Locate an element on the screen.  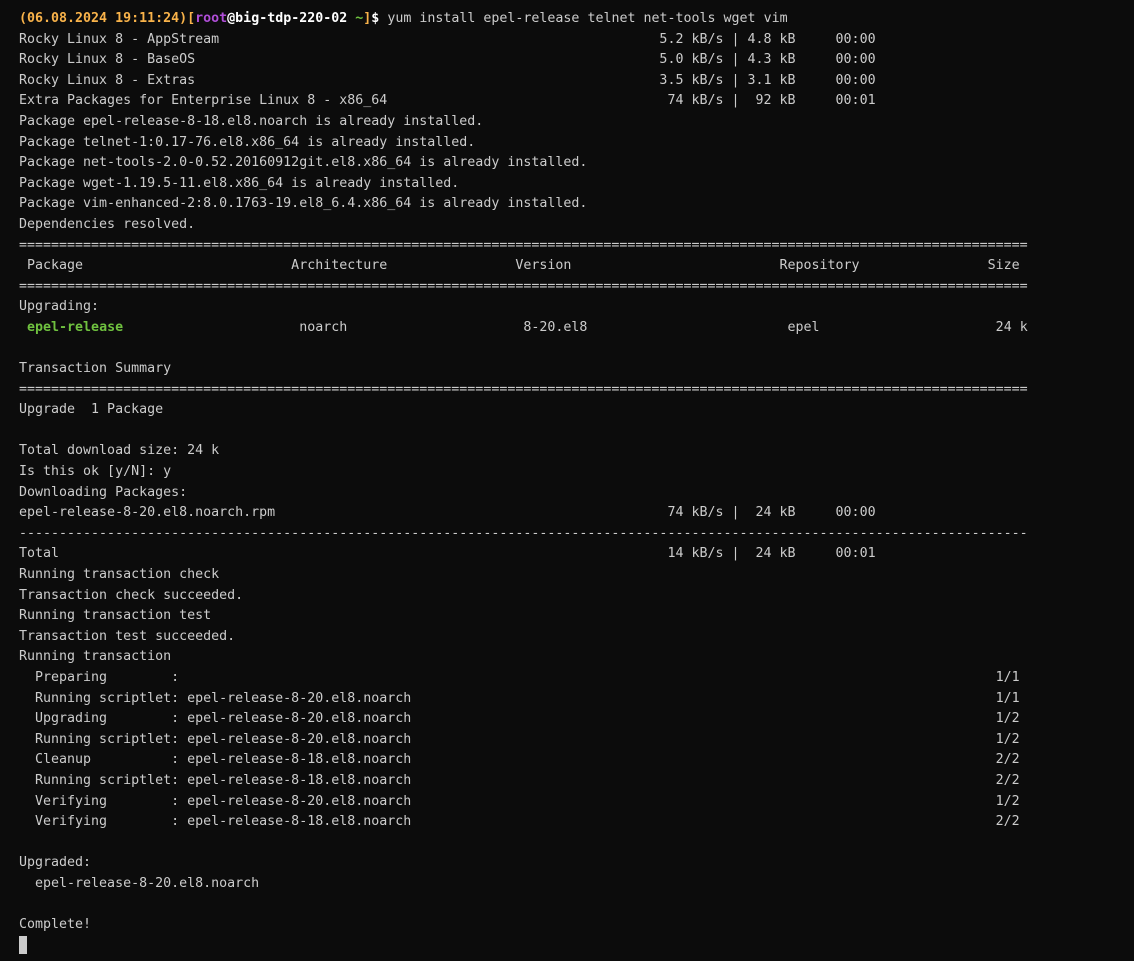
output-line: Total download size: 24 k is located at coordinates (119, 451).